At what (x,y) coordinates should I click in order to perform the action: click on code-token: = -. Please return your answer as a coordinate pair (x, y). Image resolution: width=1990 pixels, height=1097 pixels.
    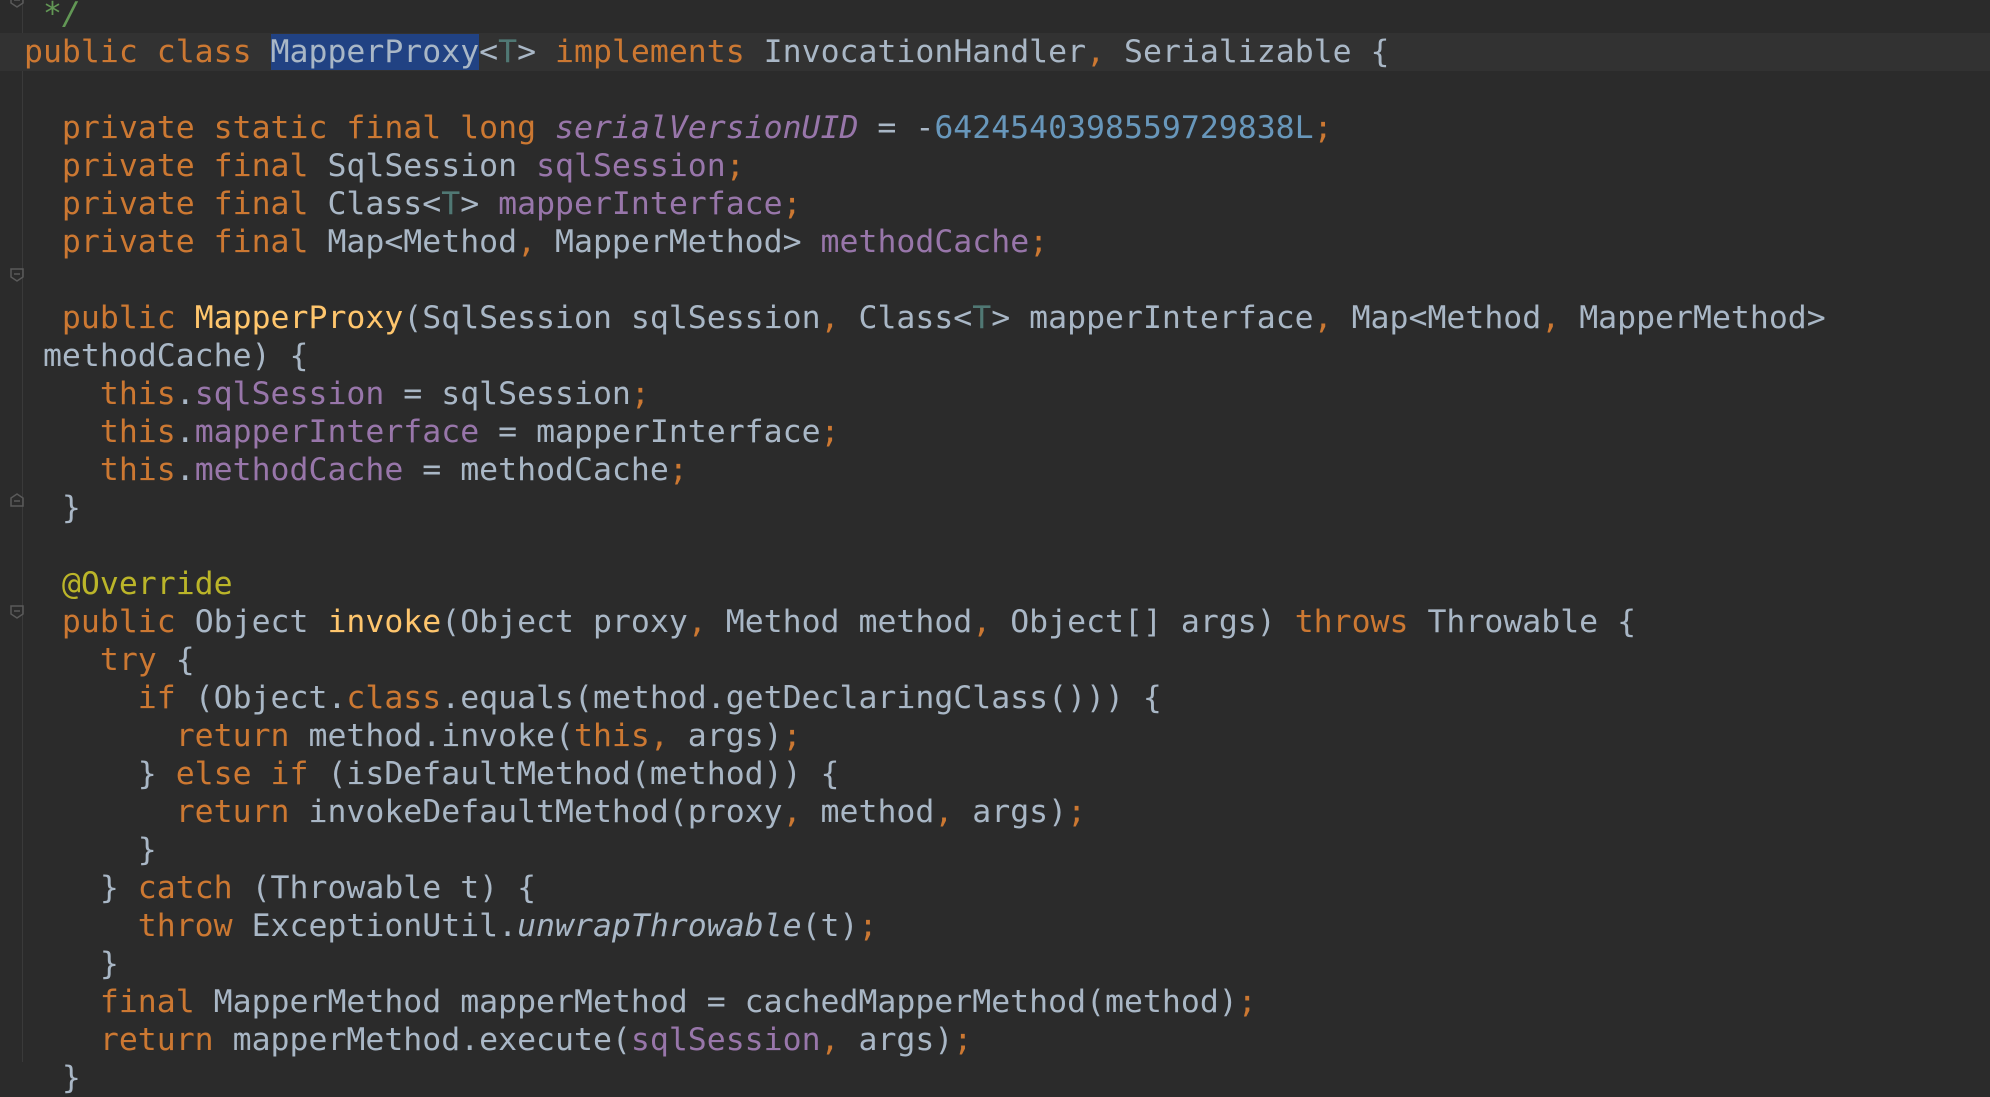
    Looking at the image, I should click on (896, 128).